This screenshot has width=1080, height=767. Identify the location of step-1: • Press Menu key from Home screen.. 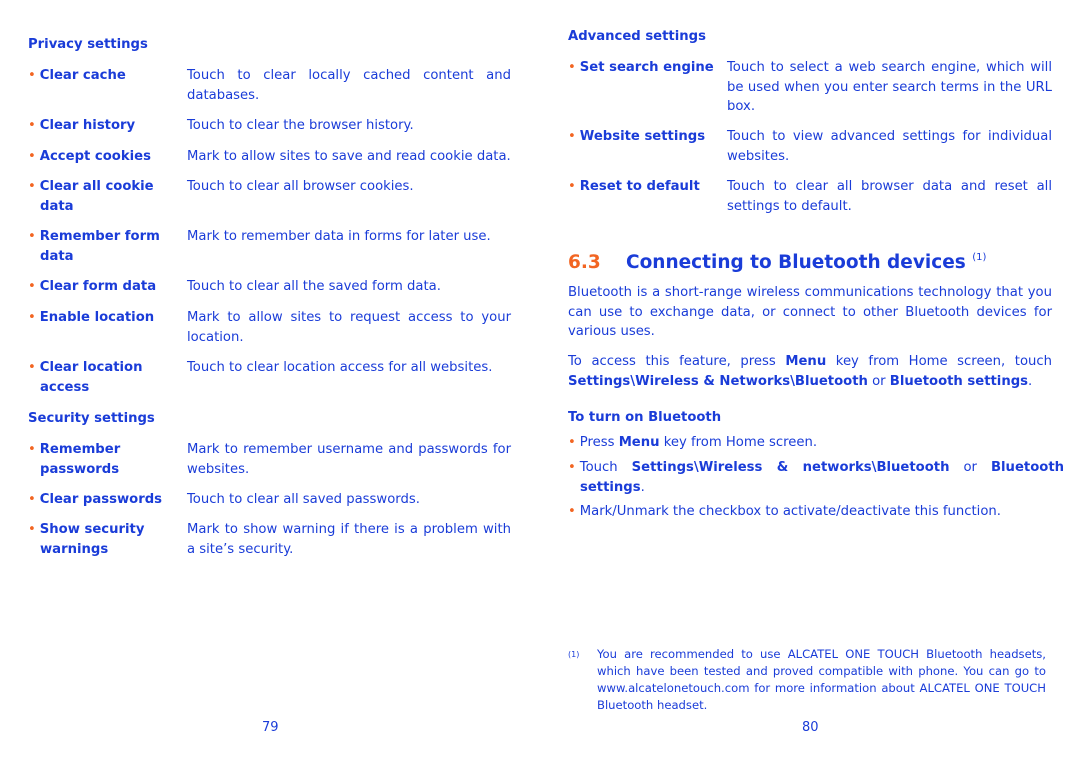
(816, 443).